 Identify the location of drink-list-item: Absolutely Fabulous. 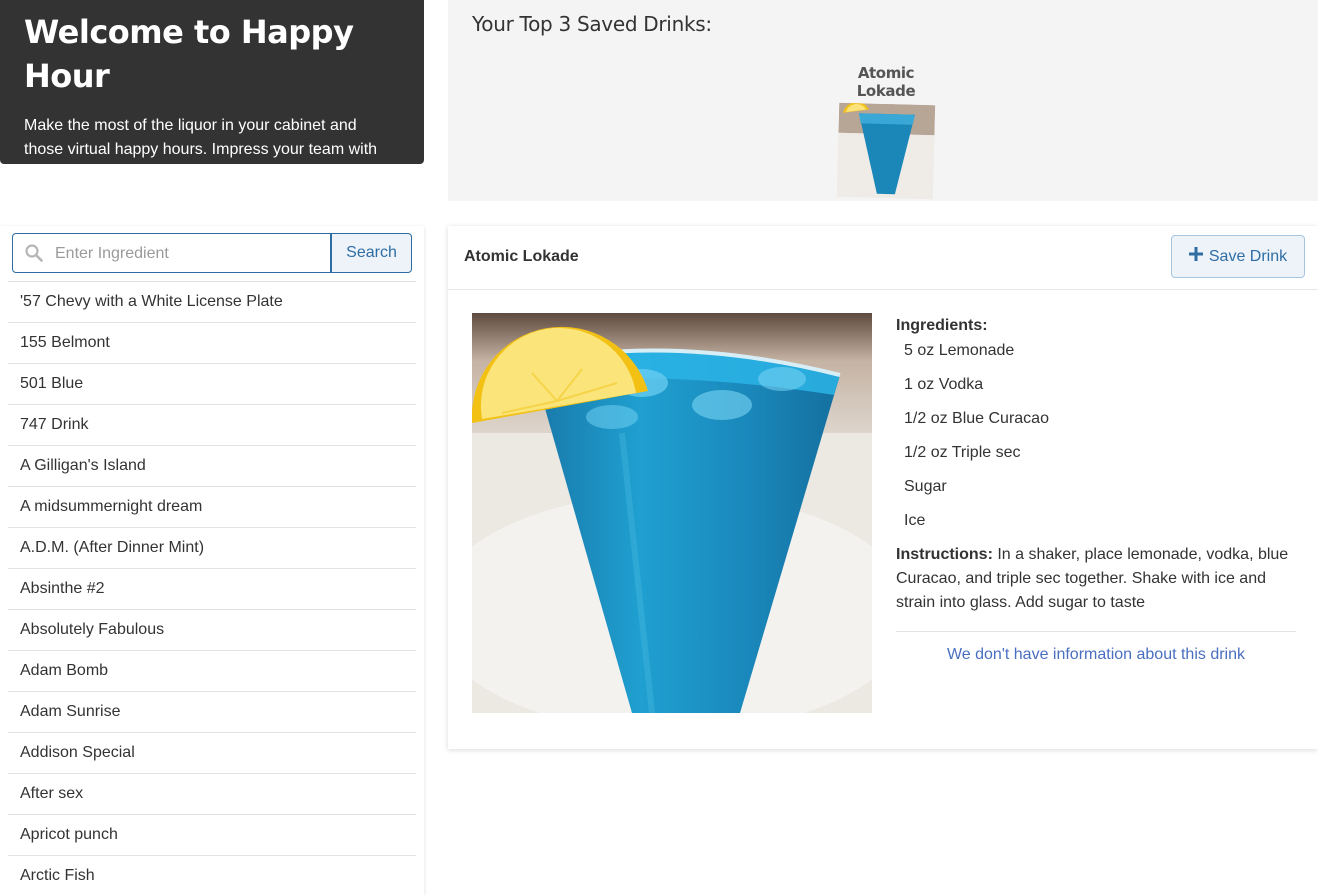
(212, 630).